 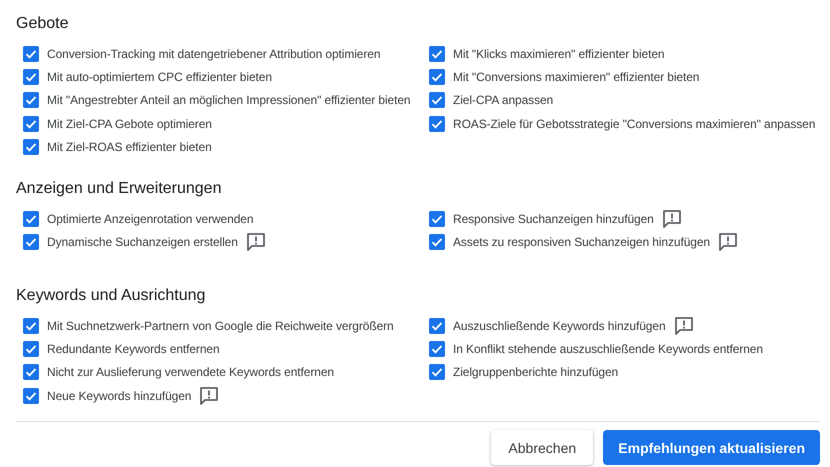 I want to click on update-button: Empfehlungen aktualisieren, so click(x=711, y=448).